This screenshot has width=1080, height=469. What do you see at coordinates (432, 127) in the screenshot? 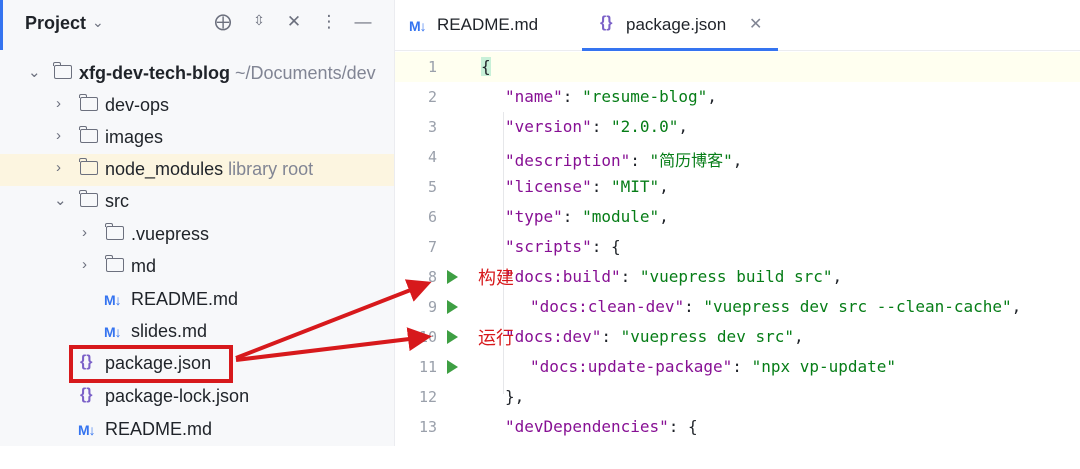
I see `line-number: 3` at bounding box center [432, 127].